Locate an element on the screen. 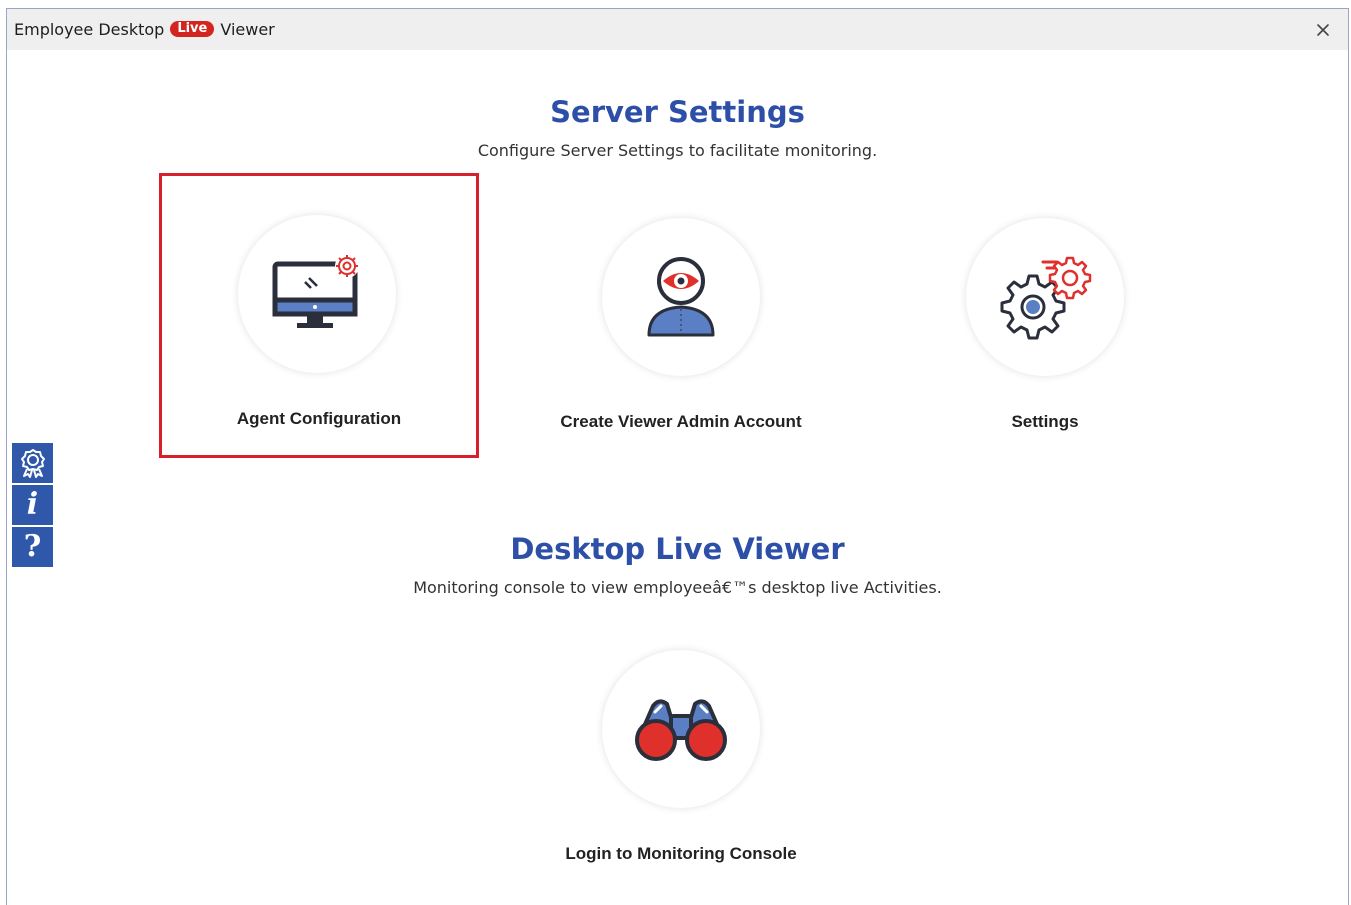  gears-icon is located at coordinates (1046, 298).